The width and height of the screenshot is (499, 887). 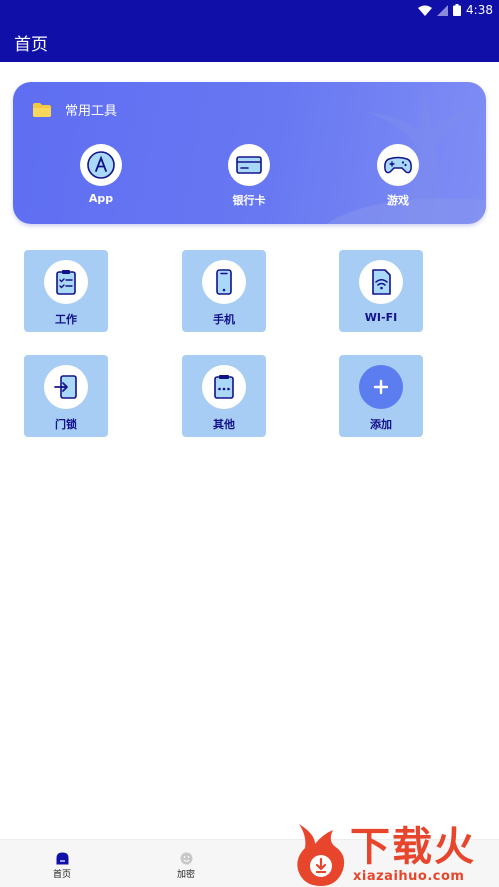 What do you see at coordinates (62, 858) in the screenshot?
I see `home-icon` at bounding box center [62, 858].